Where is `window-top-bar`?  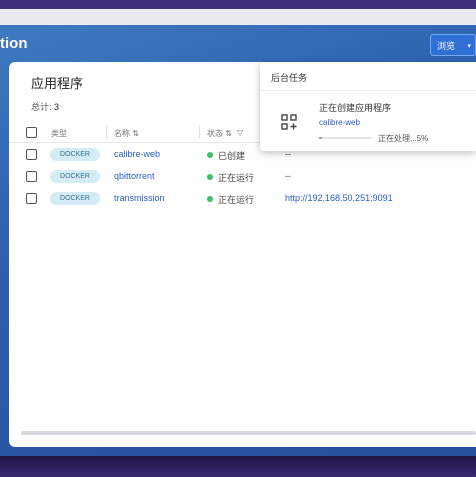
window-top-bar is located at coordinates (238, 17).